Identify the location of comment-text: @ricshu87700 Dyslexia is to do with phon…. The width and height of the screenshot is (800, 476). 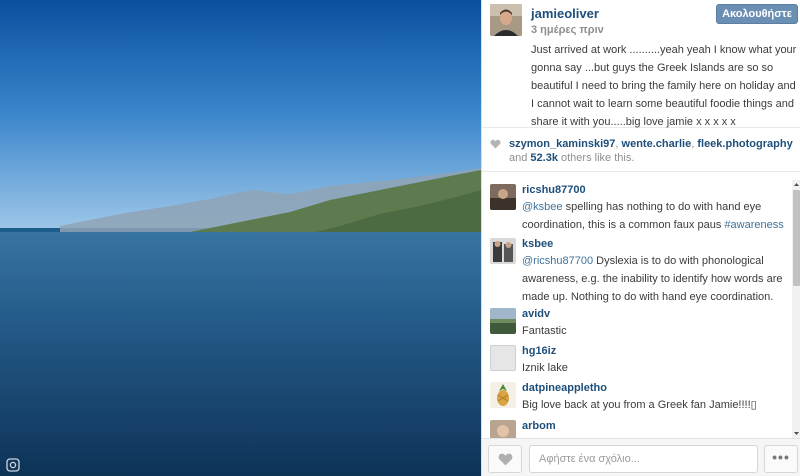
(657, 279).